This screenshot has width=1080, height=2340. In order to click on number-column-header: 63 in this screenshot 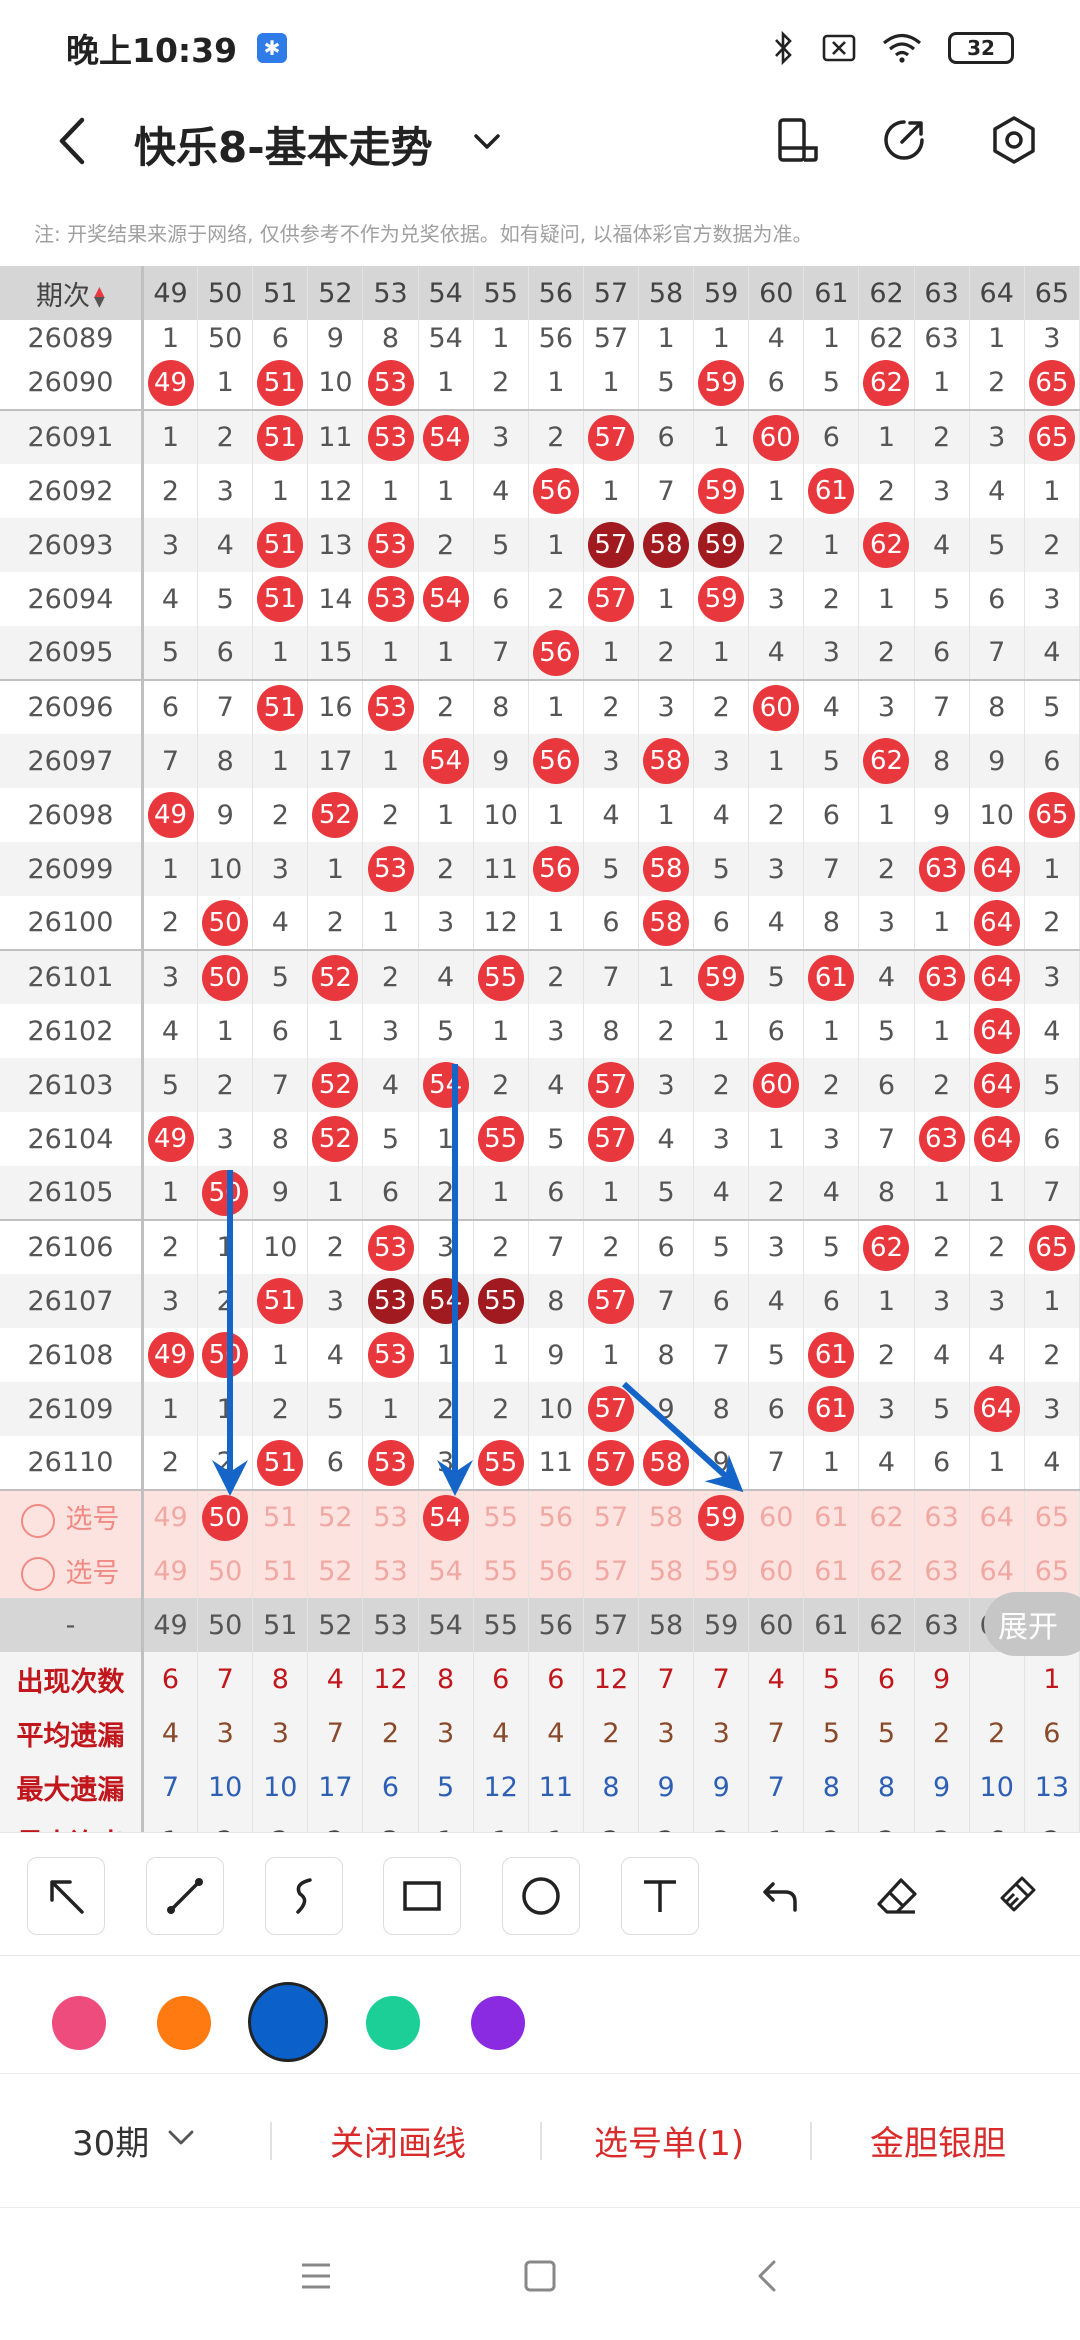, I will do `click(942, 293)`.